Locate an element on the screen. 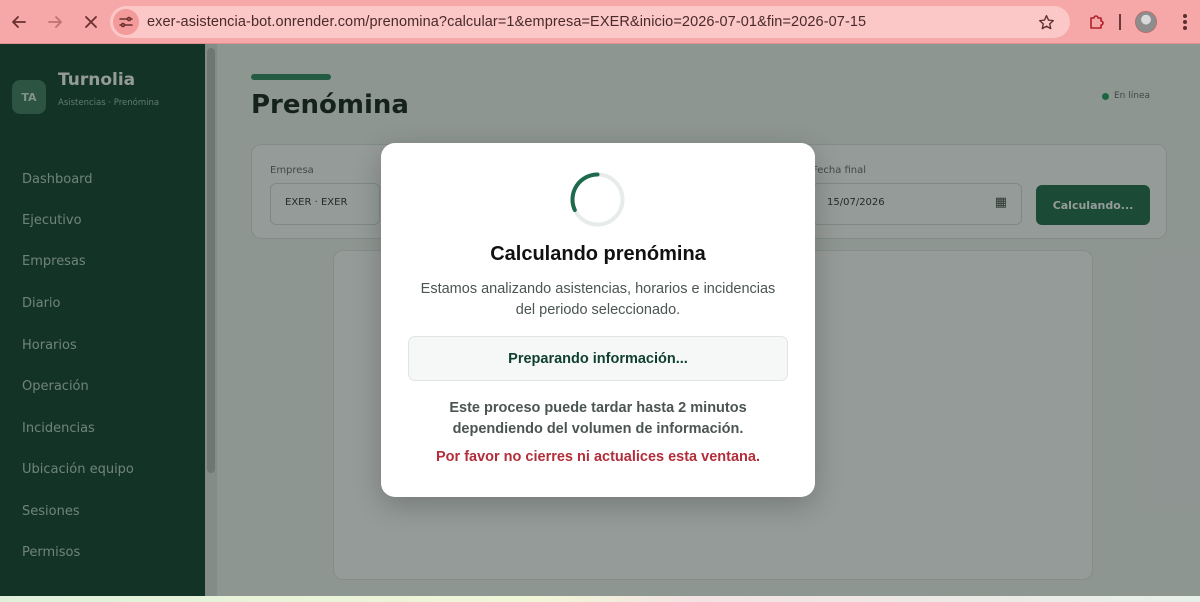 The height and width of the screenshot is (602, 1200). extensions-button is located at coordinates (1097, 22).